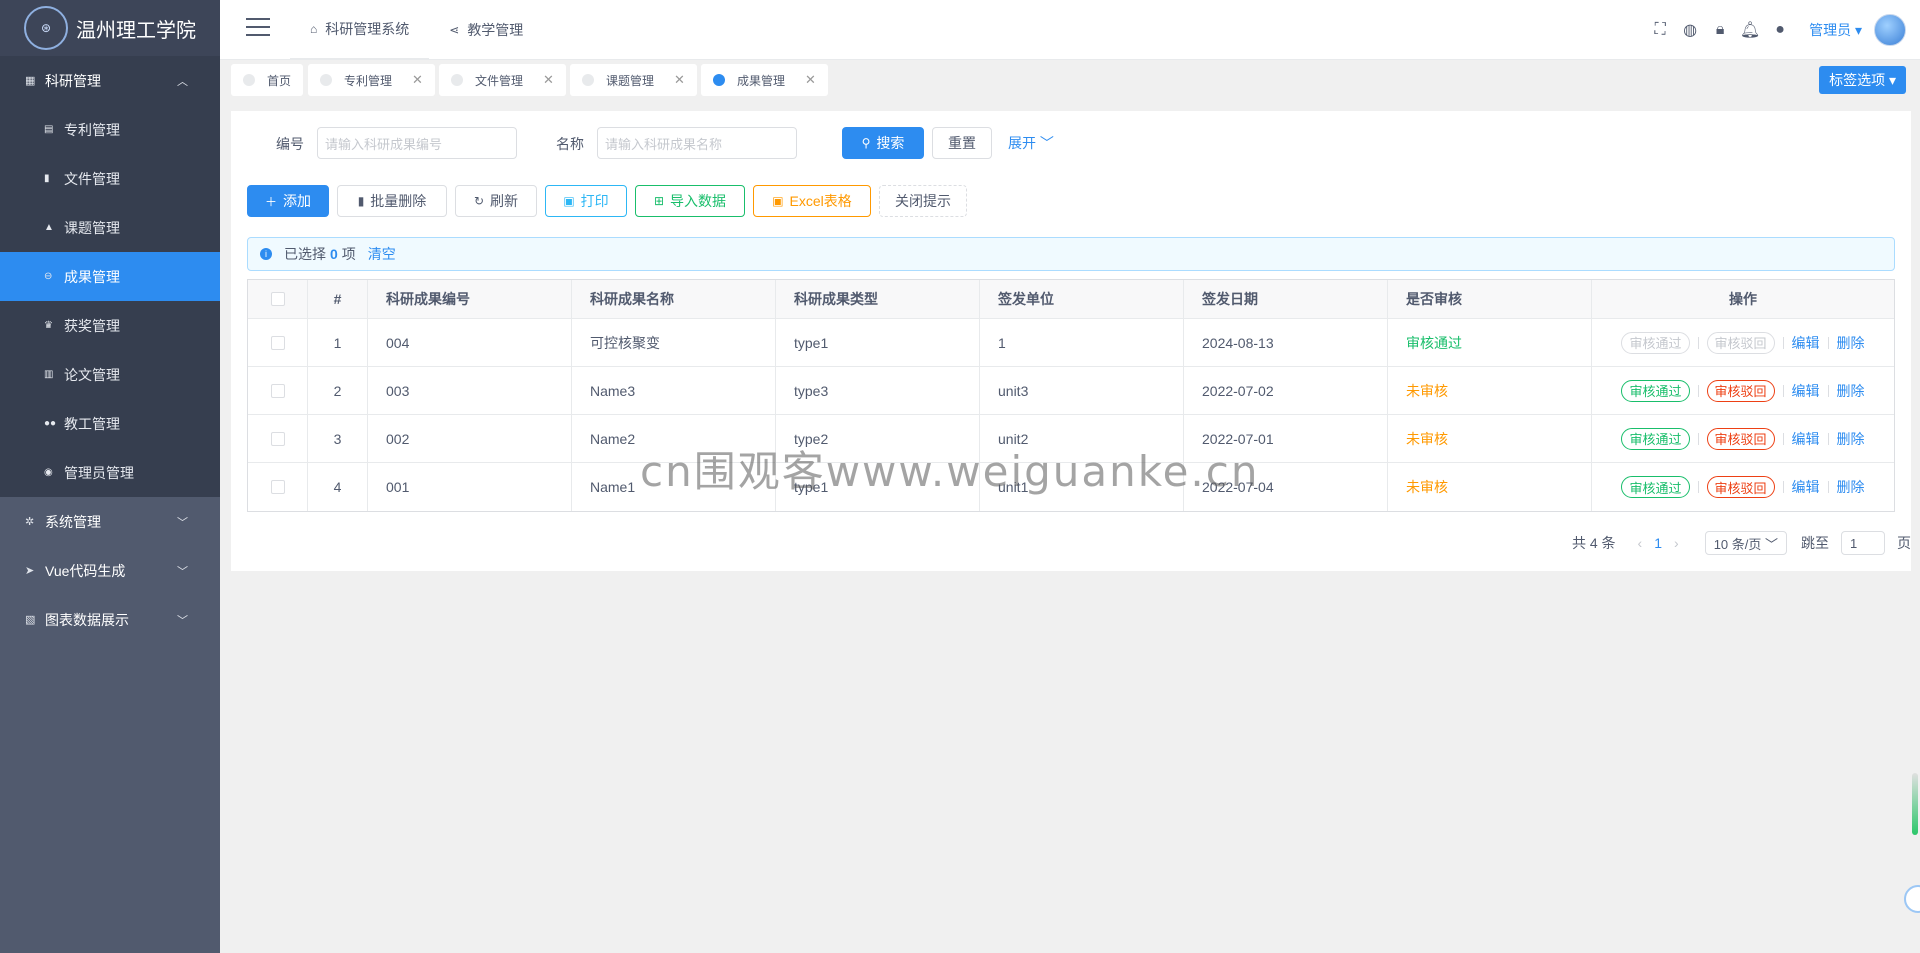 The height and width of the screenshot is (953, 1920). What do you see at coordinates (110, 423) in the screenshot?
I see `sidebar-item-staff: ●● 教工管理` at bounding box center [110, 423].